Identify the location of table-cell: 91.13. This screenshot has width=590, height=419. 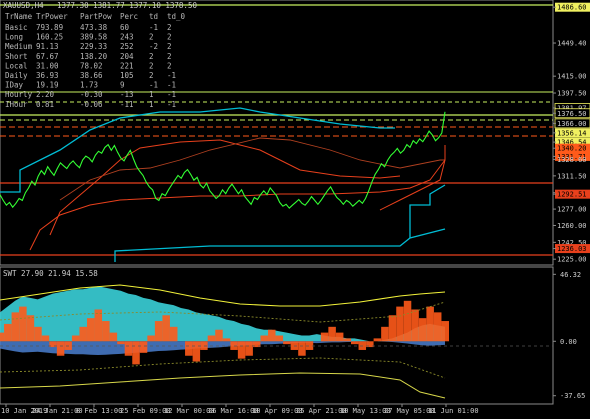
(47, 46).